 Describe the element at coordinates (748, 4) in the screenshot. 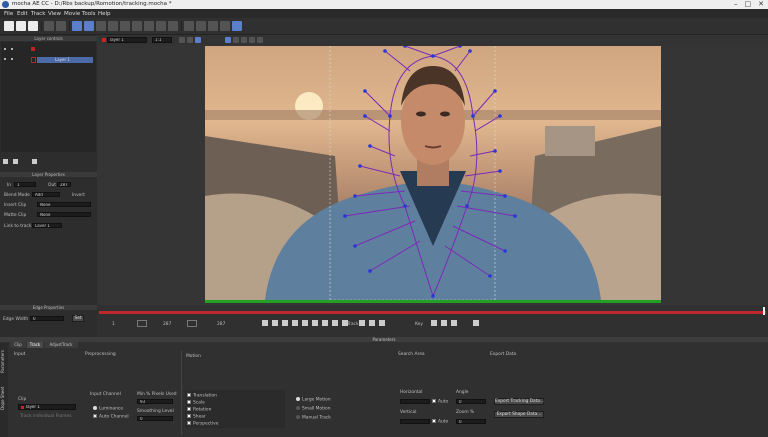

I see `maximize-button: □` at that location.